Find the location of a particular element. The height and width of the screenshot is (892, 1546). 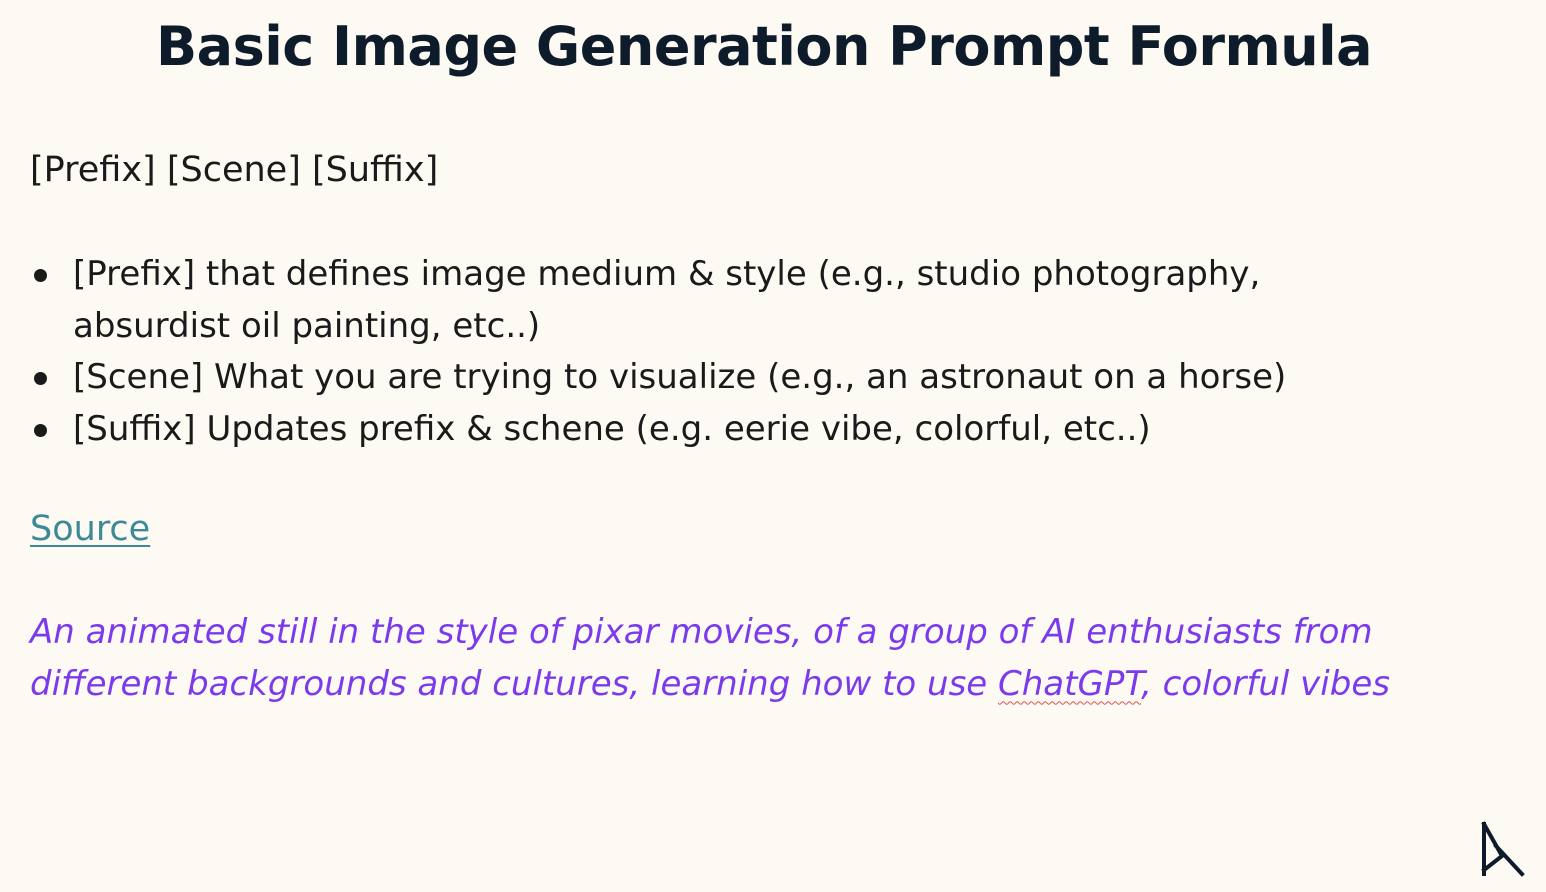

prompt-formula: [Prefix] [Scene] [Suffix] is located at coordinates (234, 170).